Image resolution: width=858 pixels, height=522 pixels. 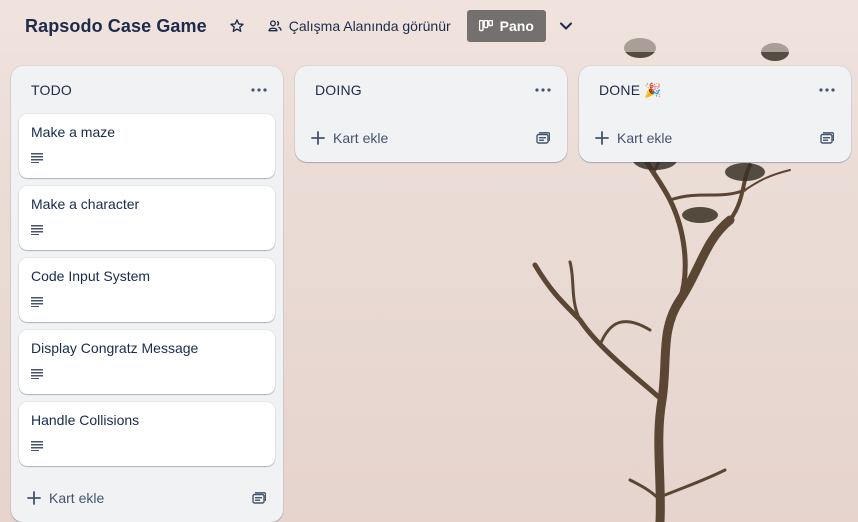 I want to click on card: Code Input System, so click(x=147, y=290).